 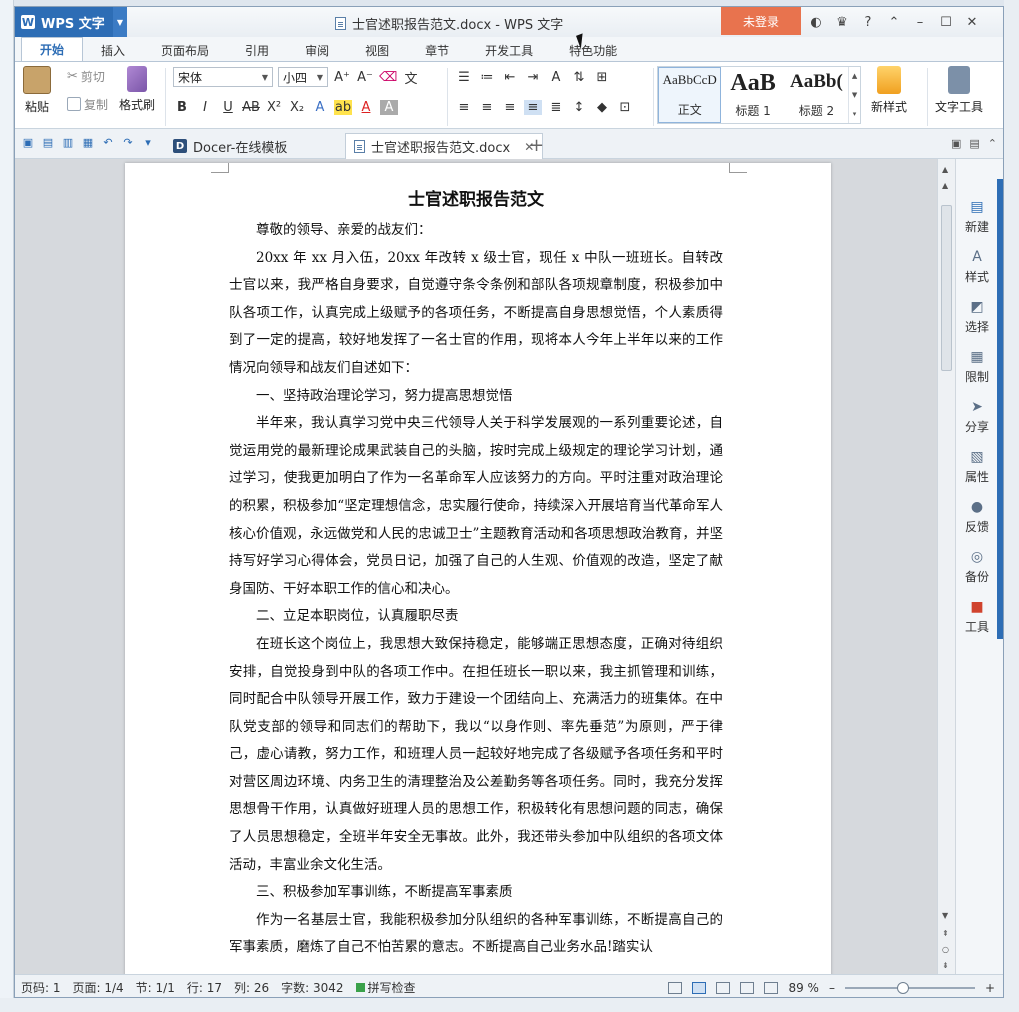 What do you see at coordinates (579, 77) in the screenshot?
I see `sort-icon: ⇅` at bounding box center [579, 77].